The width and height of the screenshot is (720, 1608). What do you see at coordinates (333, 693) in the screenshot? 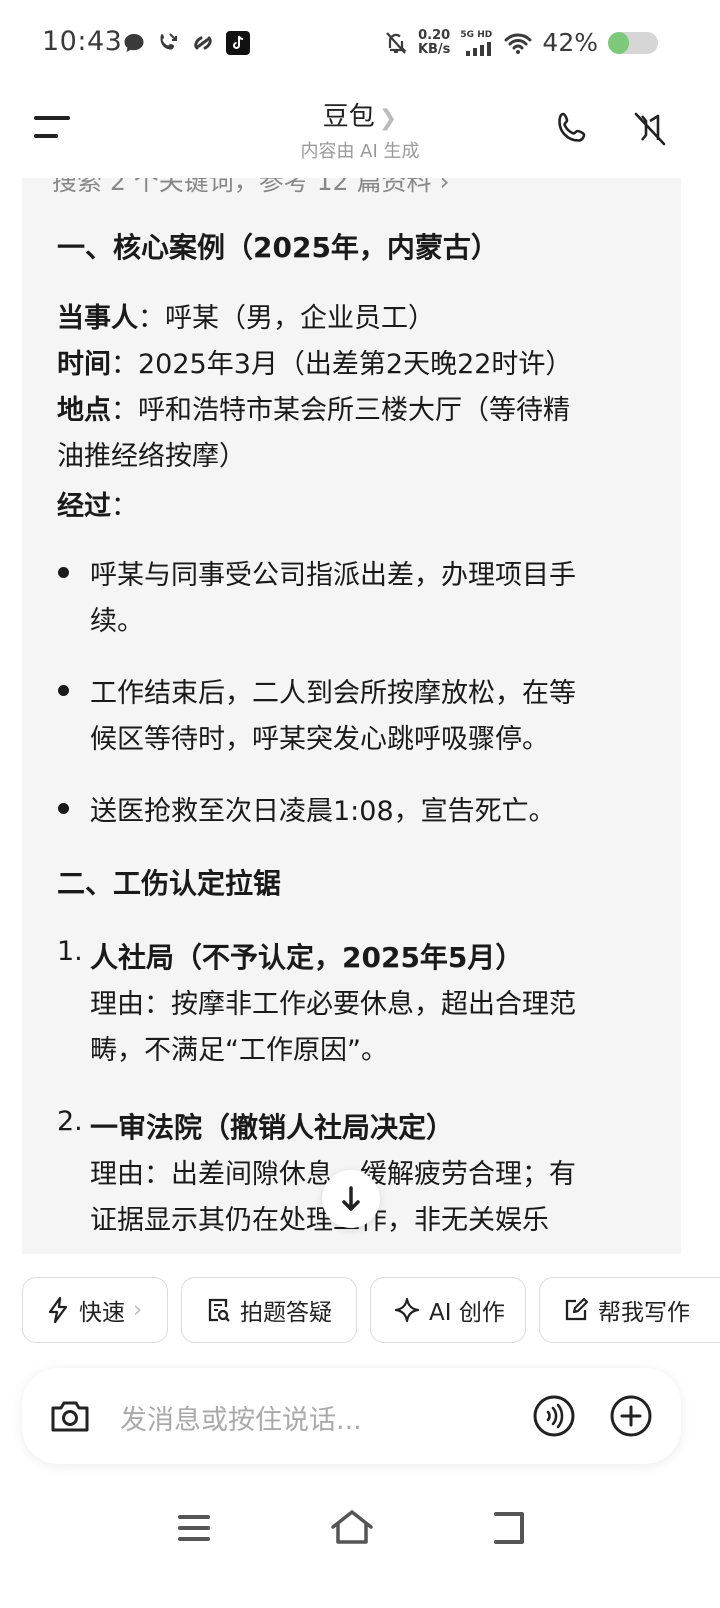
I see `list-item: 工作结束后，二人到会所按摩放松，在等` at bounding box center [333, 693].